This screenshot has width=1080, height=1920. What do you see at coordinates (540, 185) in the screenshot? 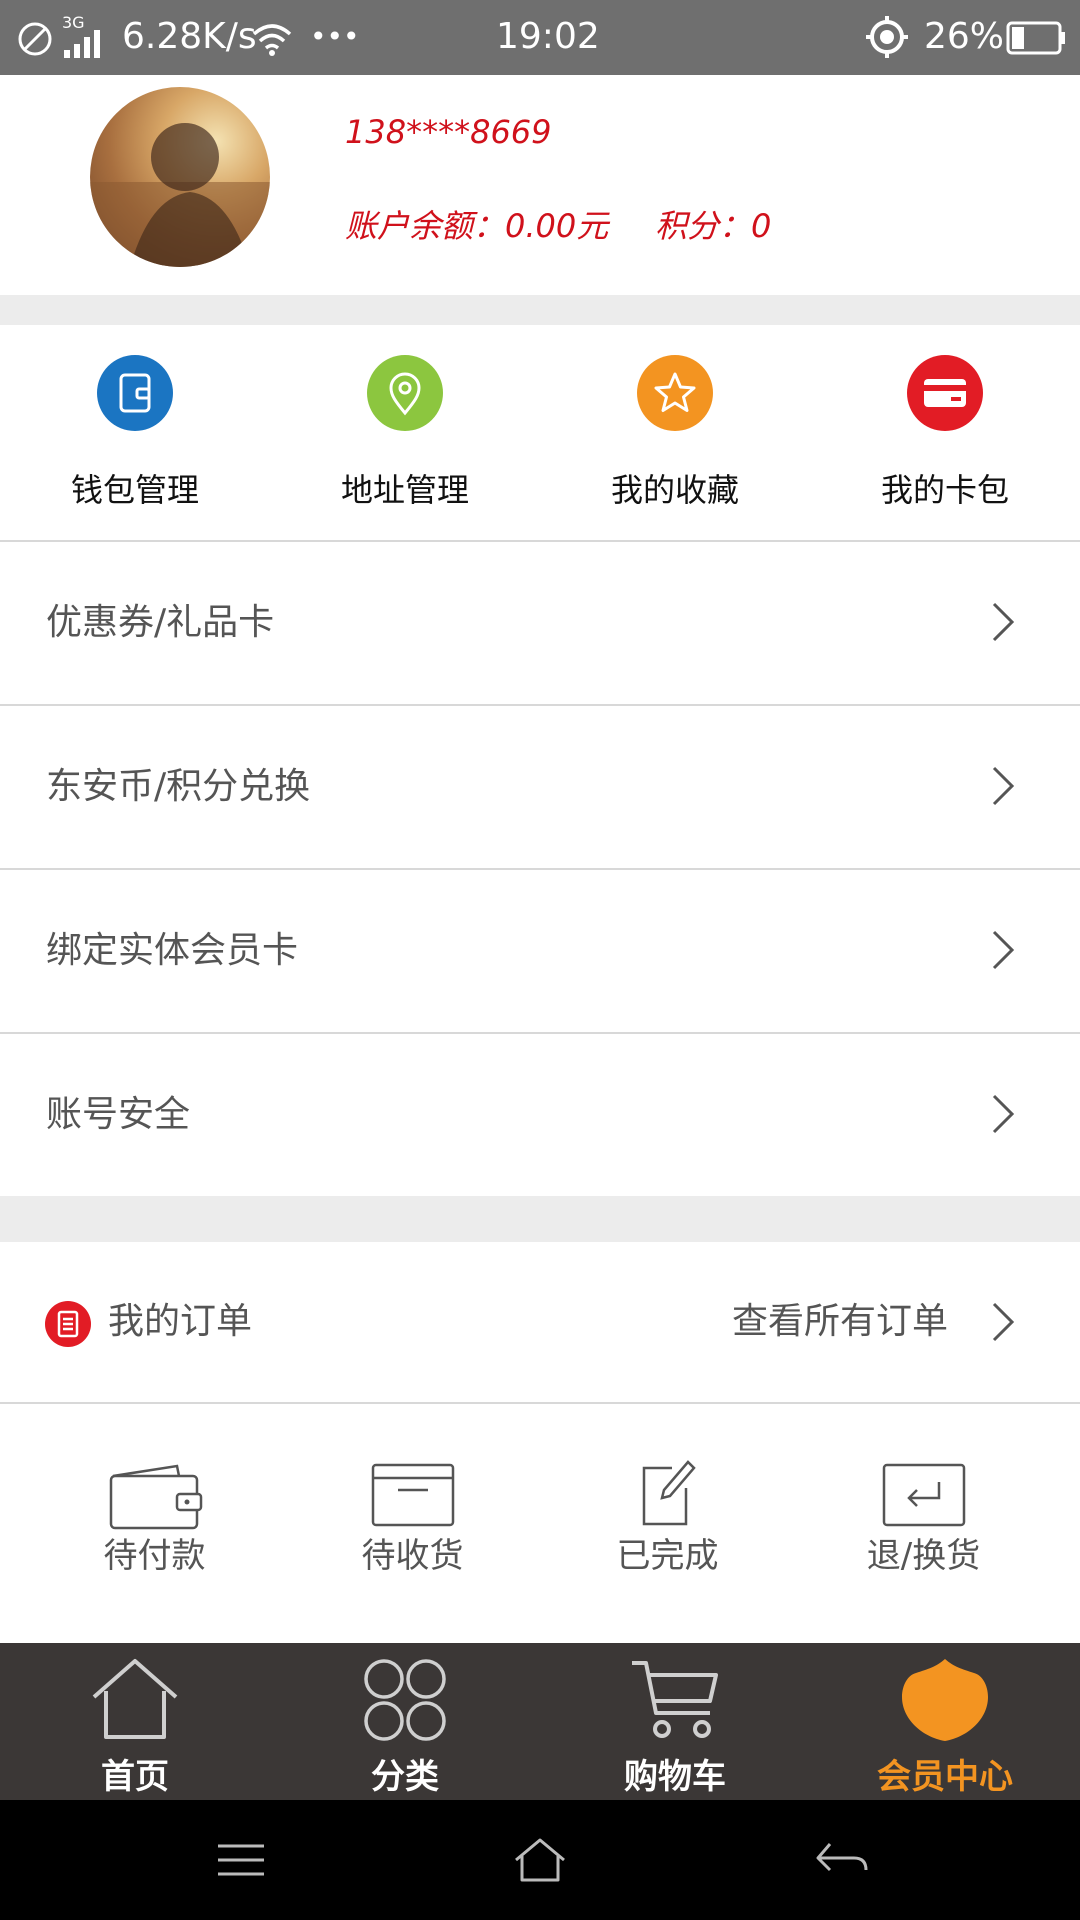
I see `profile-header: 138****8669 账户余额：0.00元 积分：0` at bounding box center [540, 185].